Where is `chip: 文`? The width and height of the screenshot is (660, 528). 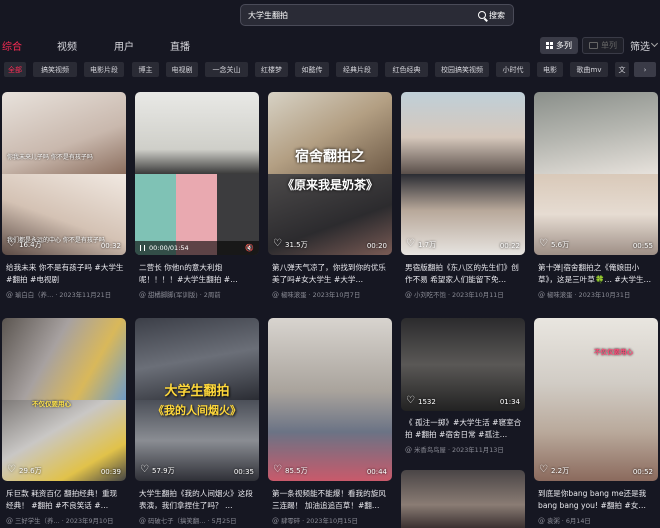 chip: 文 is located at coordinates (622, 69).